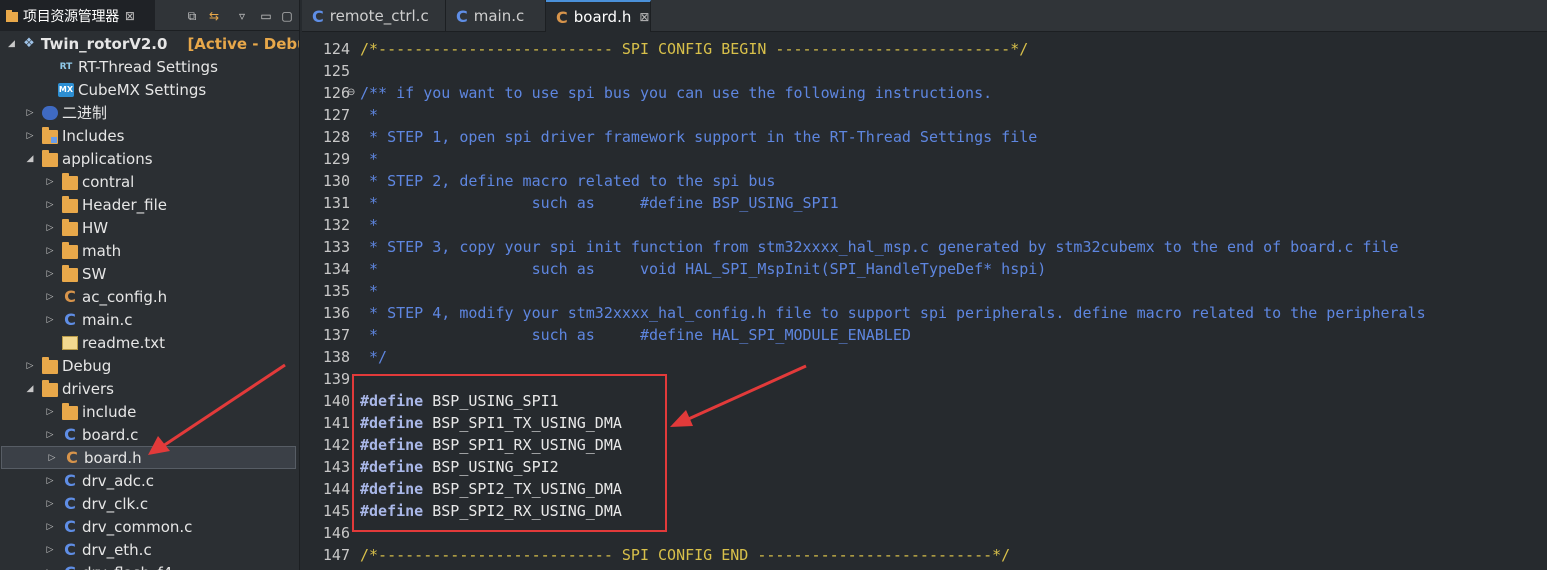 The width and height of the screenshot is (1547, 570). I want to click on link-editor-icon: ⇆, so click(214, 16).